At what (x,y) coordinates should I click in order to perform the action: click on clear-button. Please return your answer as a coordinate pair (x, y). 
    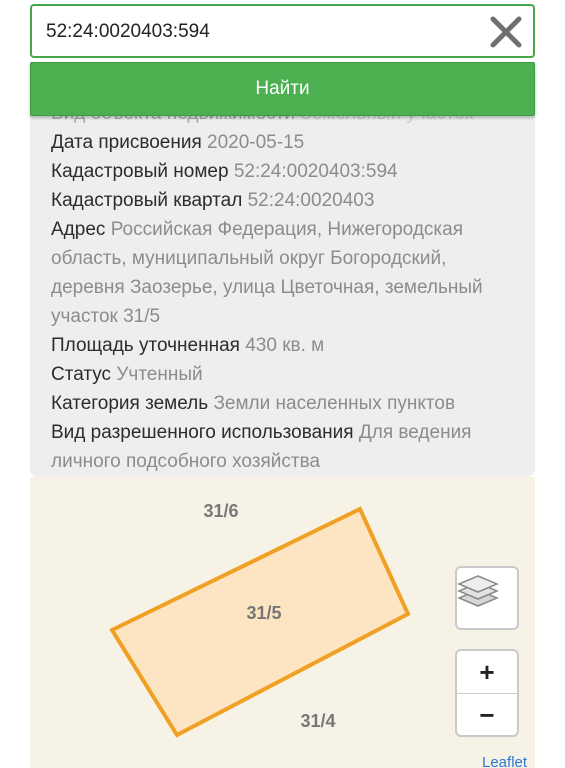
    Looking at the image, I should click on (506, 32).